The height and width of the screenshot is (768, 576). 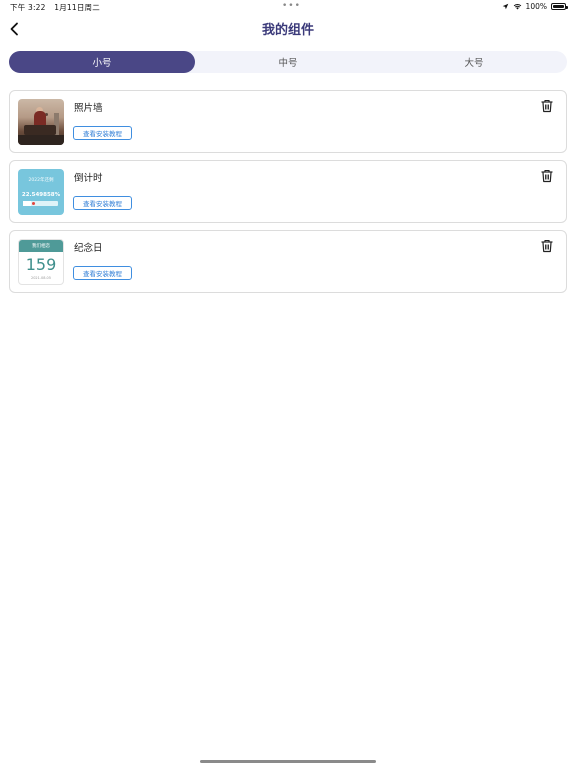 I want to click on anniversary-preview-date: 2021.08.05, so click(x=41, y=278).